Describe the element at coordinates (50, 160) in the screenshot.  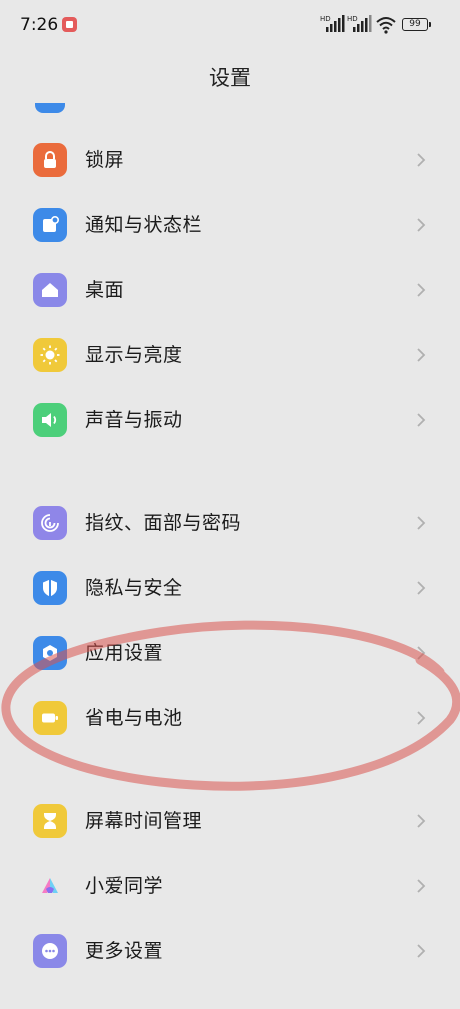
I see `lock-icon` at that location.